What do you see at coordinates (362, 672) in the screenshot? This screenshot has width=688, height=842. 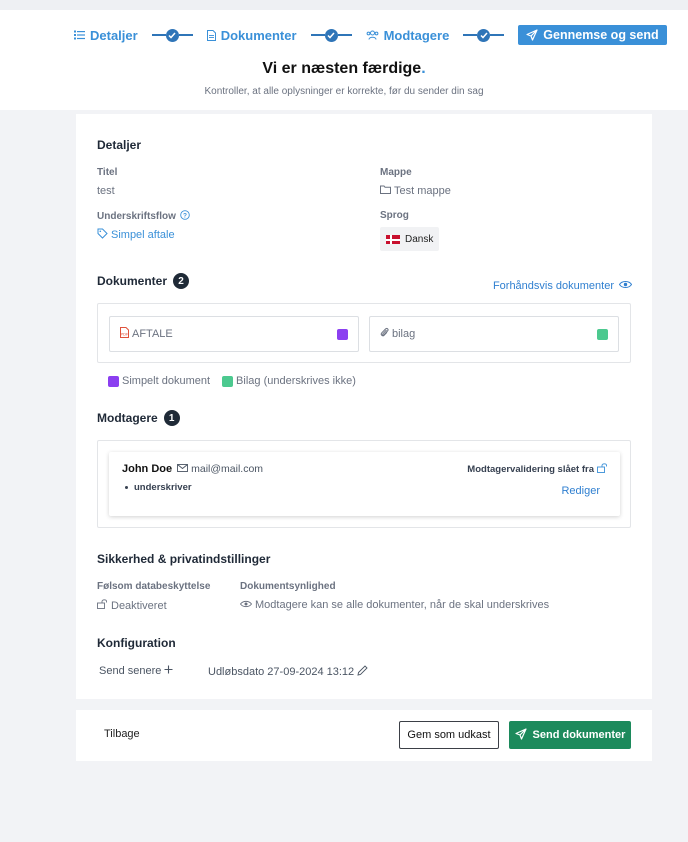 I see `pencil-icon` at bounding box center [362, 672].